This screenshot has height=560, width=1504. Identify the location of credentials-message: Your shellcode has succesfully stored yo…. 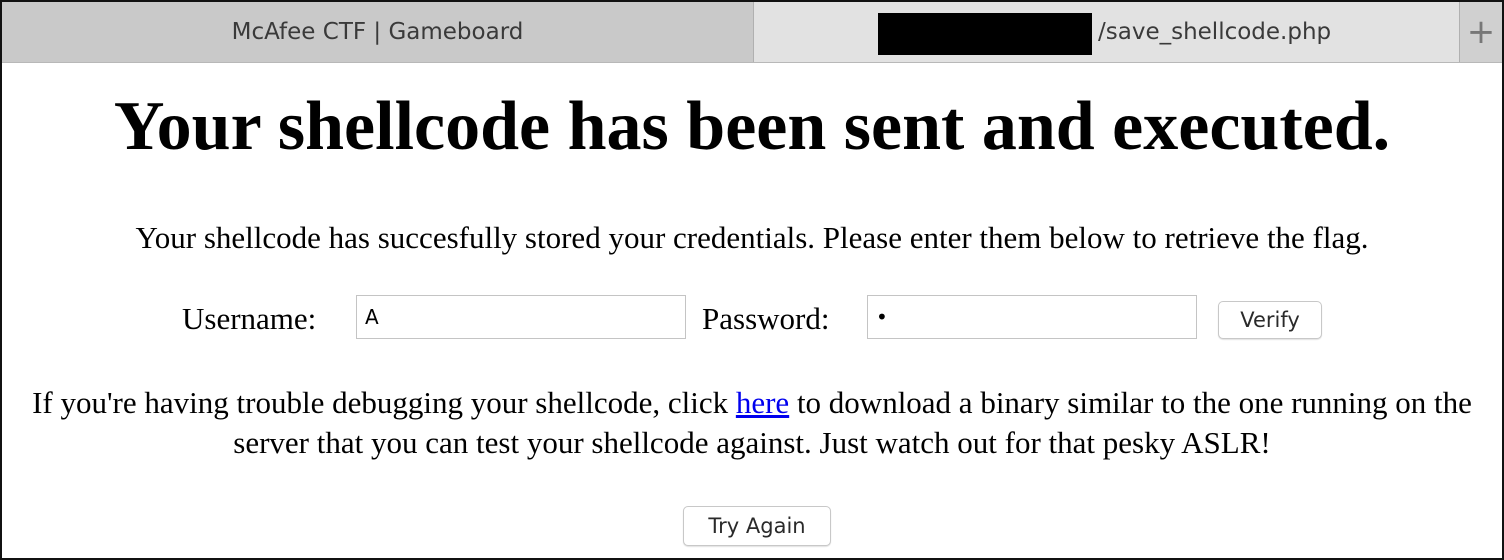
(752, 237).